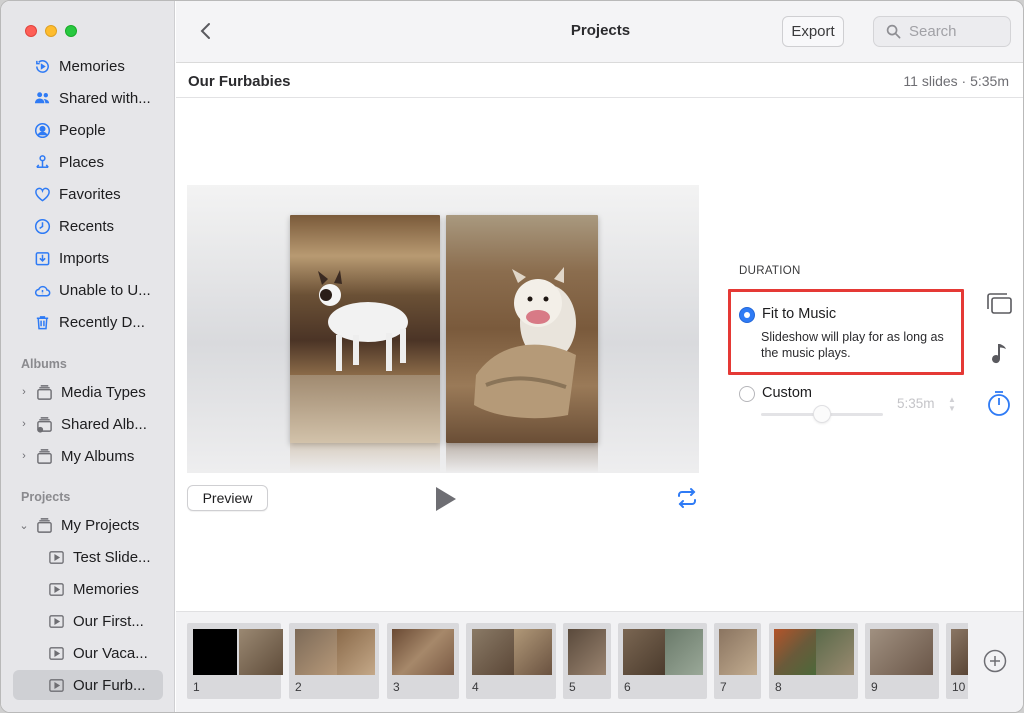 The width and height of the screenshot is (1024, 713). What do you see at coordinates (813, 31) in the screenshot?
I see `export-button: Export` at bounding box center [813, 31].